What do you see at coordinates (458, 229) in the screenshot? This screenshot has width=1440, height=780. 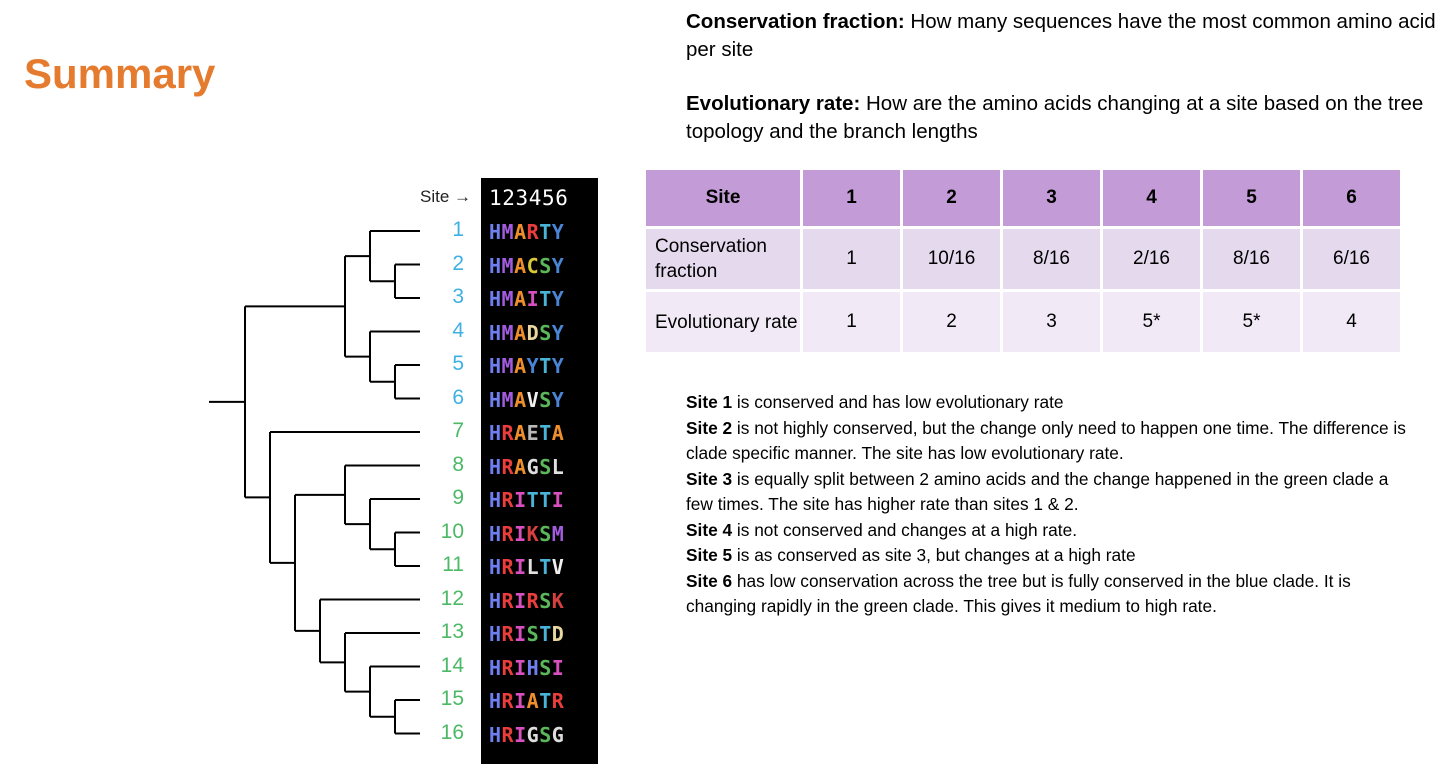 I see `leaf-label: 1` at bounding box center [458, 229].